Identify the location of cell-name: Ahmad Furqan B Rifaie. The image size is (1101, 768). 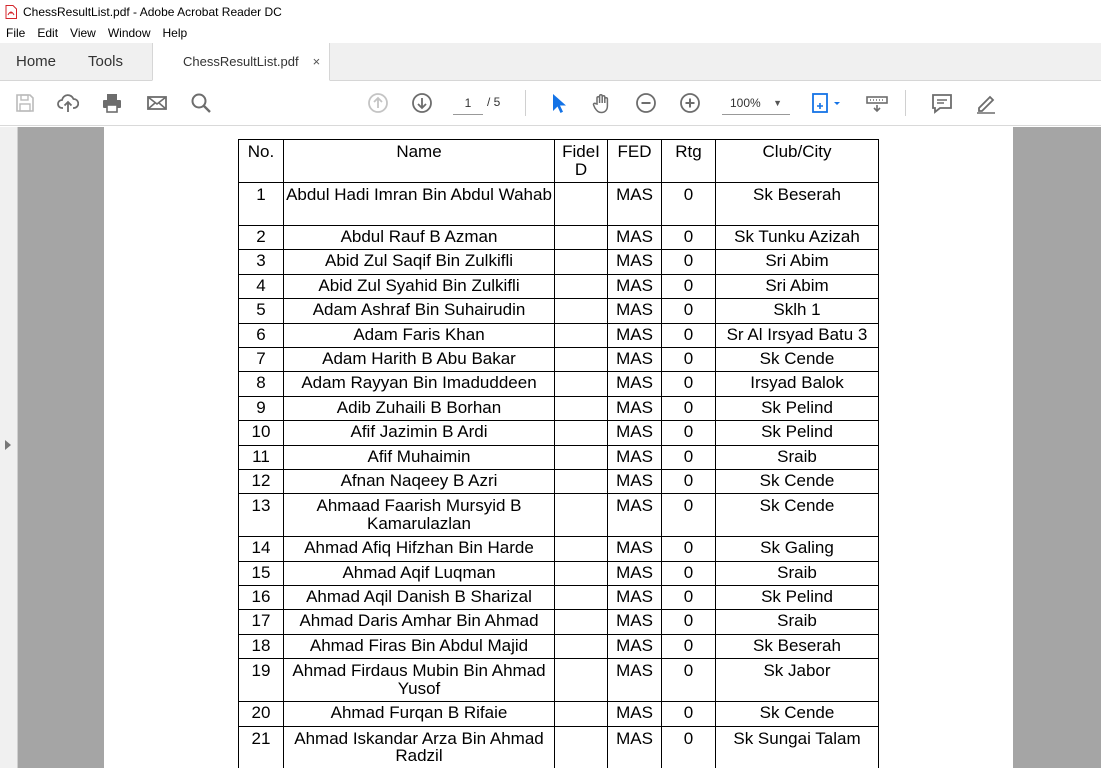
(419, 714).